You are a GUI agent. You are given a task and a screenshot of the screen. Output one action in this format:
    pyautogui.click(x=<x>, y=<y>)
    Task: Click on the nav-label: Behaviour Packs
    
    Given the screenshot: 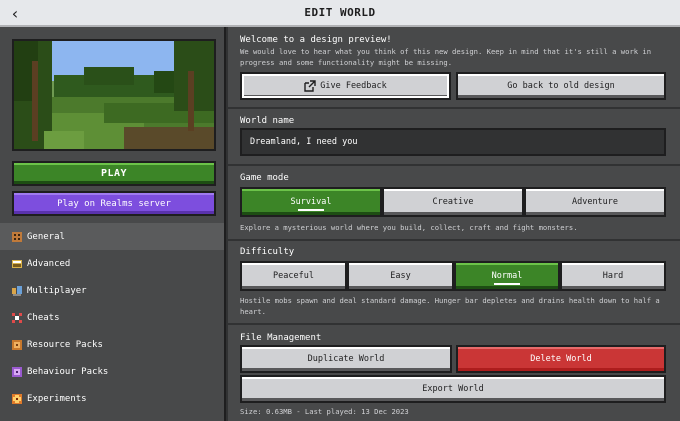 What is the action you would take?
    pyautogui.click(x=68, y=371)
    